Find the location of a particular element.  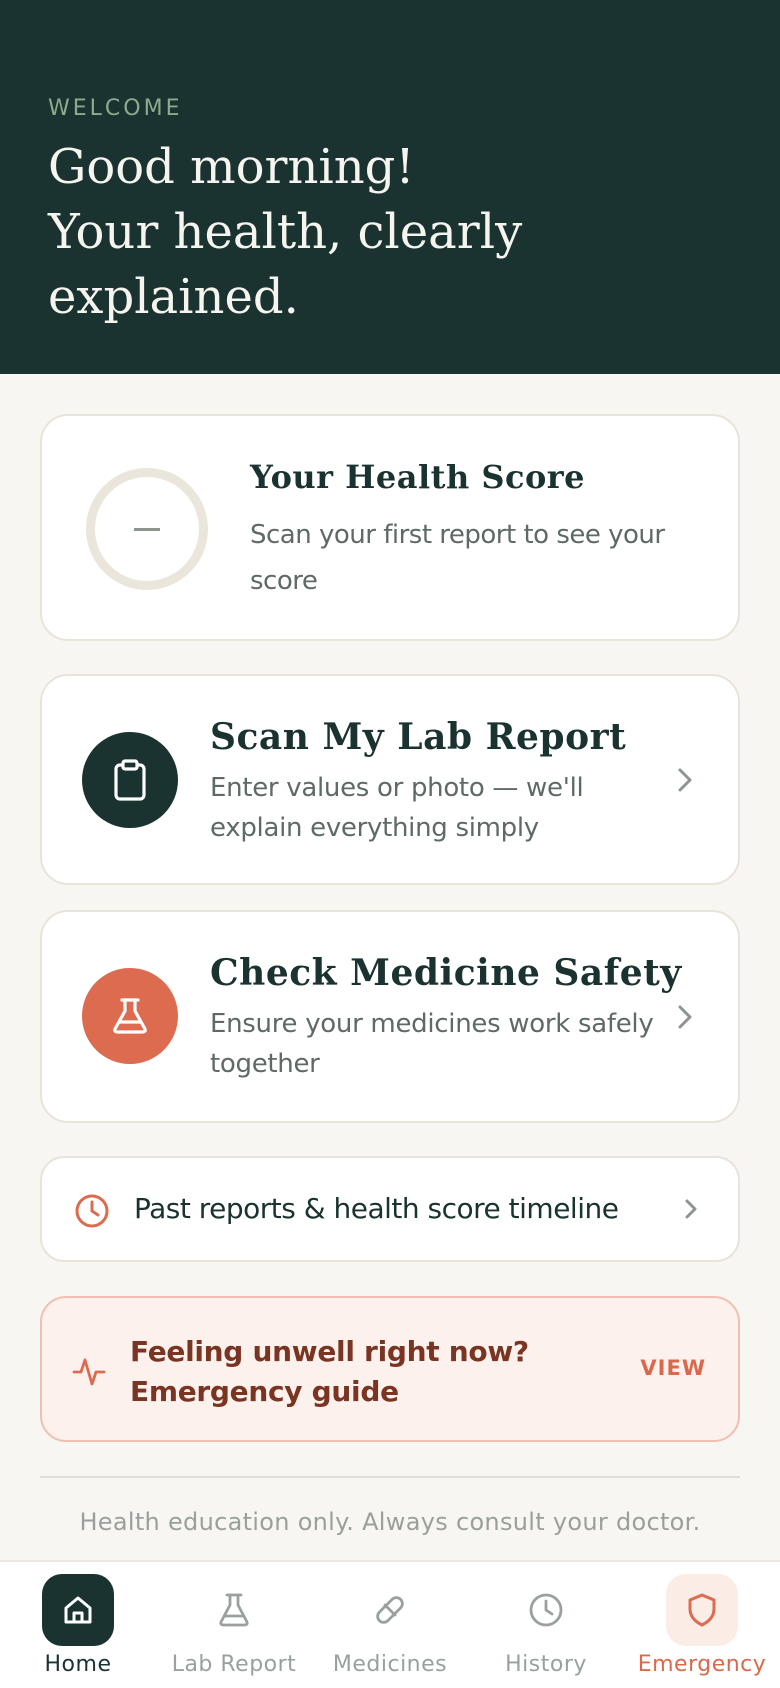

greeting-line: Good morning! is located at coordinates (231, 167).